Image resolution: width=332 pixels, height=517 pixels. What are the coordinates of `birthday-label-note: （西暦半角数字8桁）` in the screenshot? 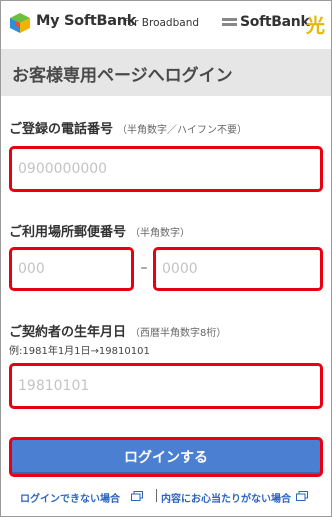 It's located at (178, 333).